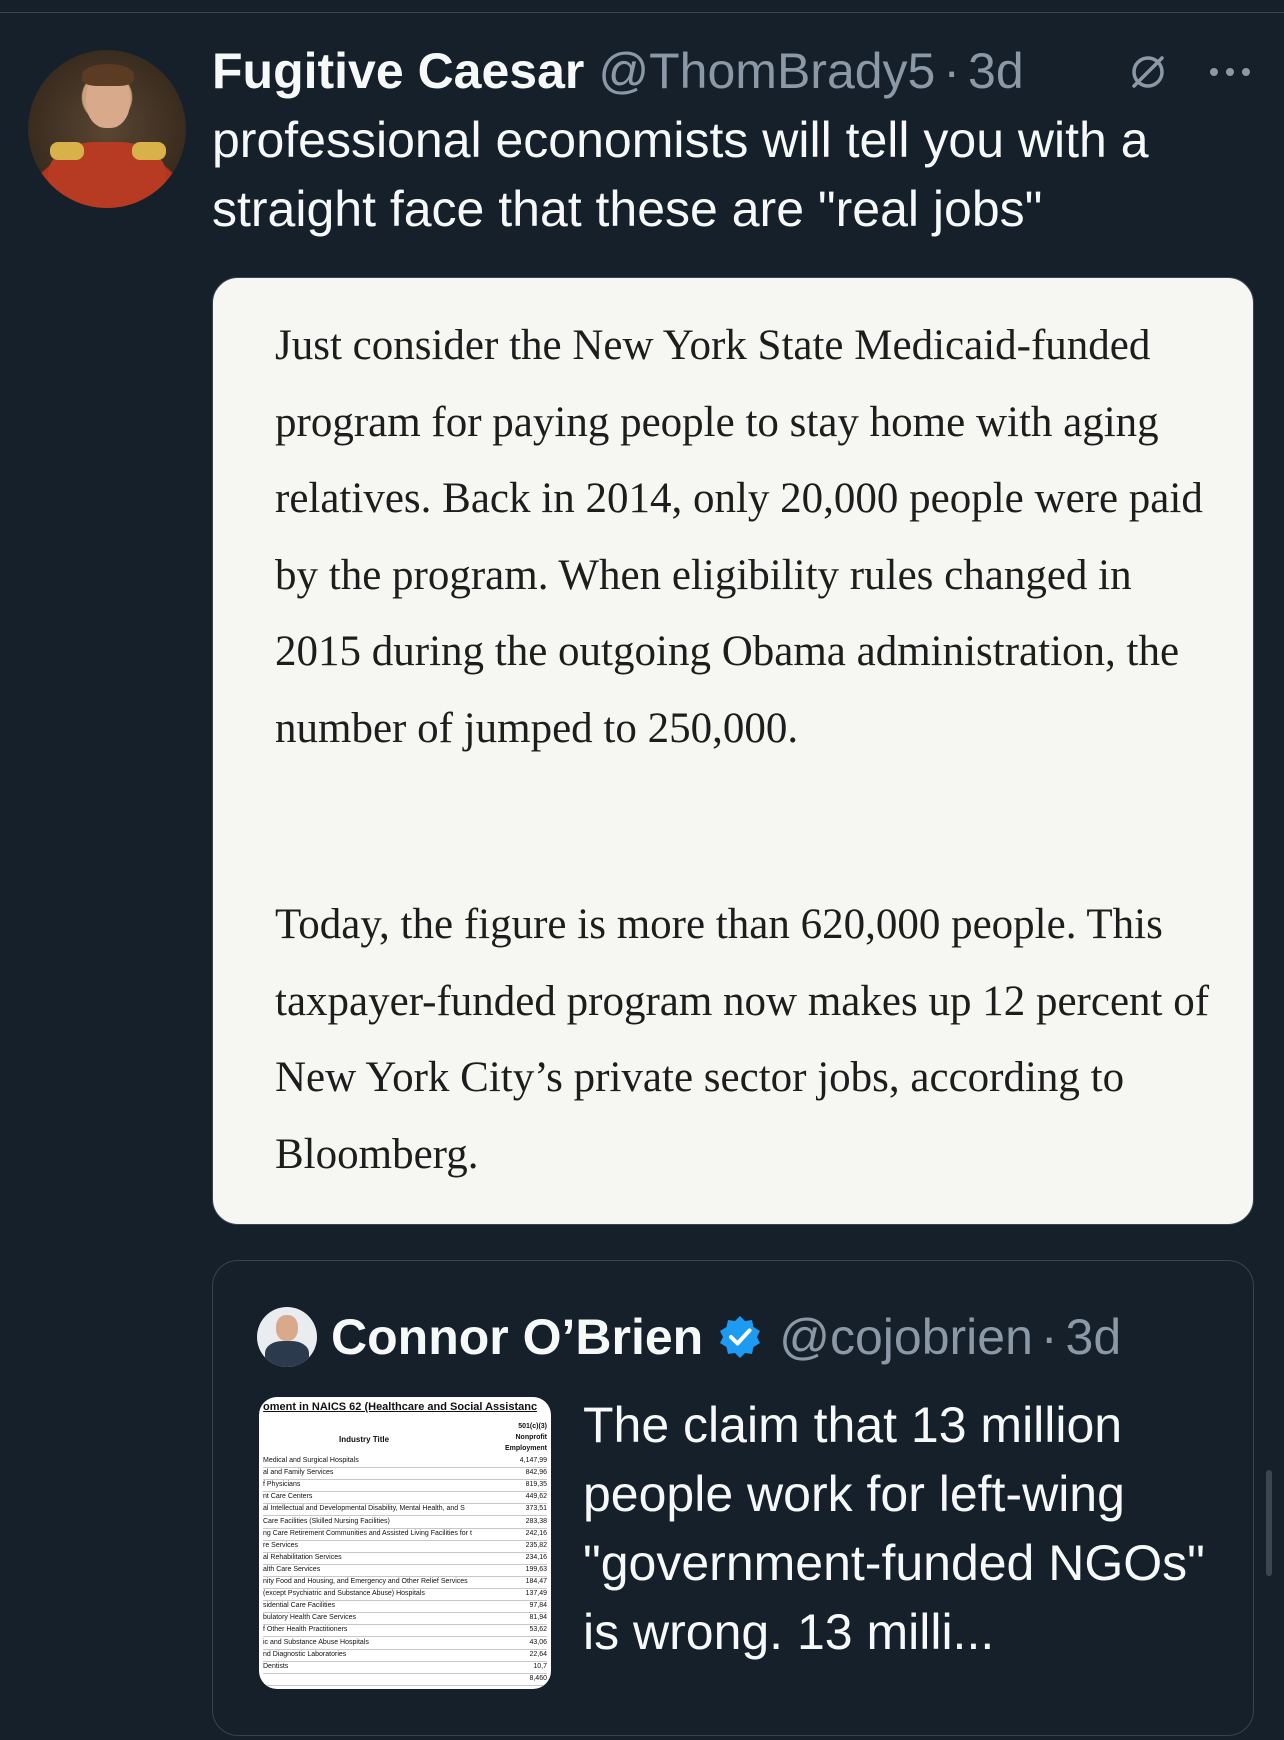 This screenshot has width=1284, height=1740. Describe the element at coordinates (281, 1545) in the screenshot. I see `thumbnail-row-label: re Services` at that location.